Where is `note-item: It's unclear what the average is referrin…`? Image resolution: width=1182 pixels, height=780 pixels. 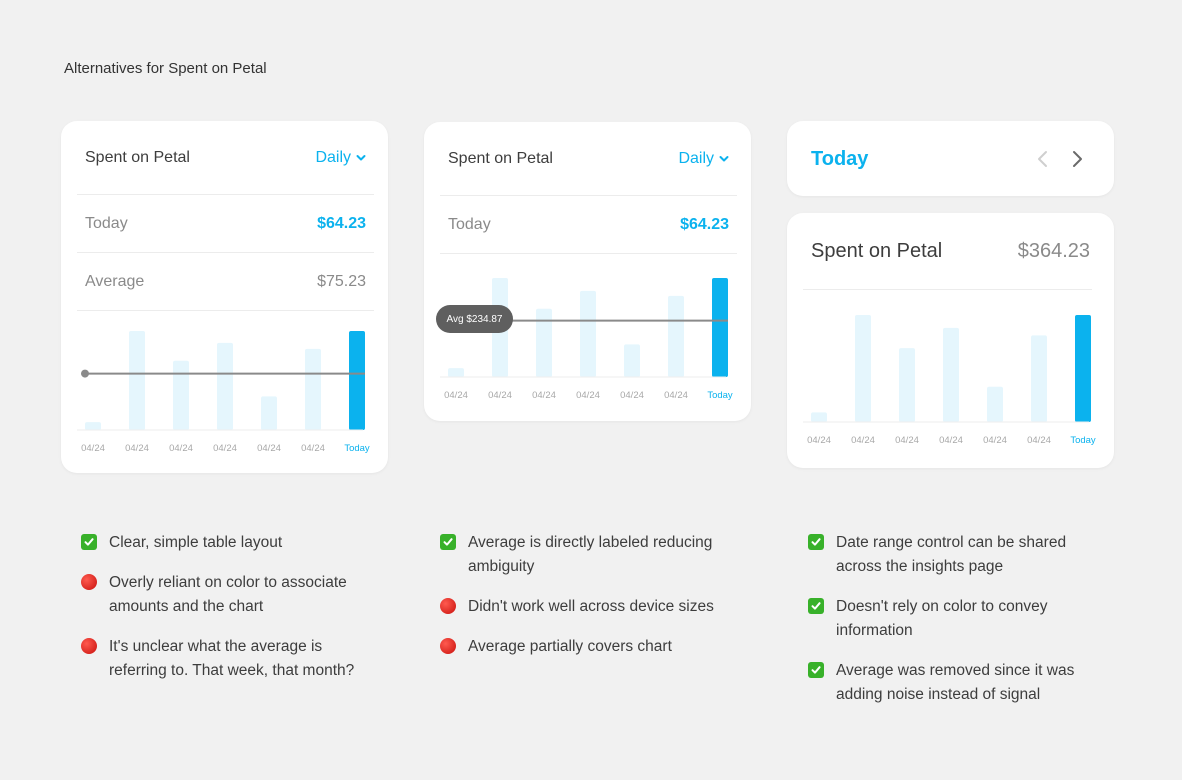
note-item: It's unclear what the average is referrin… is located at coordinates (236, 659).